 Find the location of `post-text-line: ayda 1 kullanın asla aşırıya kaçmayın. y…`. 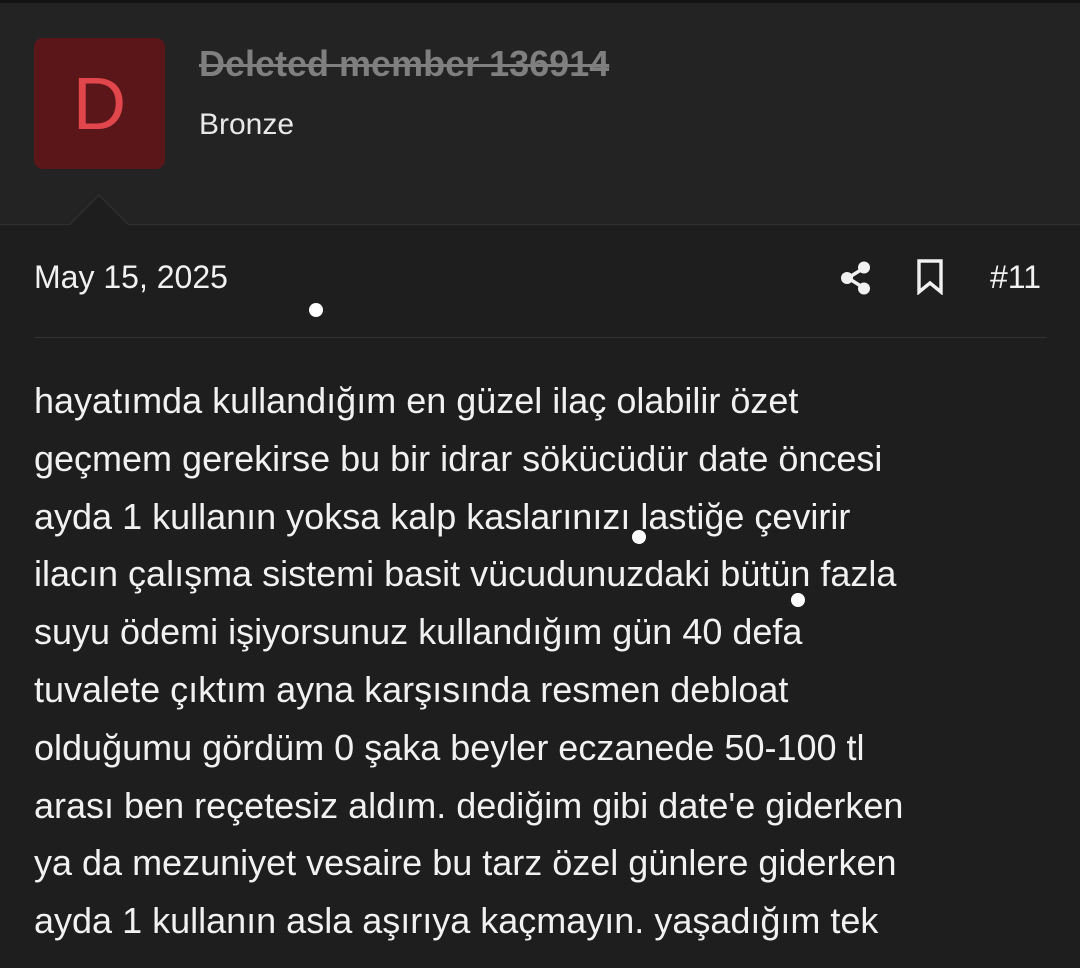

post-text-line: ayda 1 kullanın asla aşırıya kaçmayın. y… is located at coordinates (456, 921).